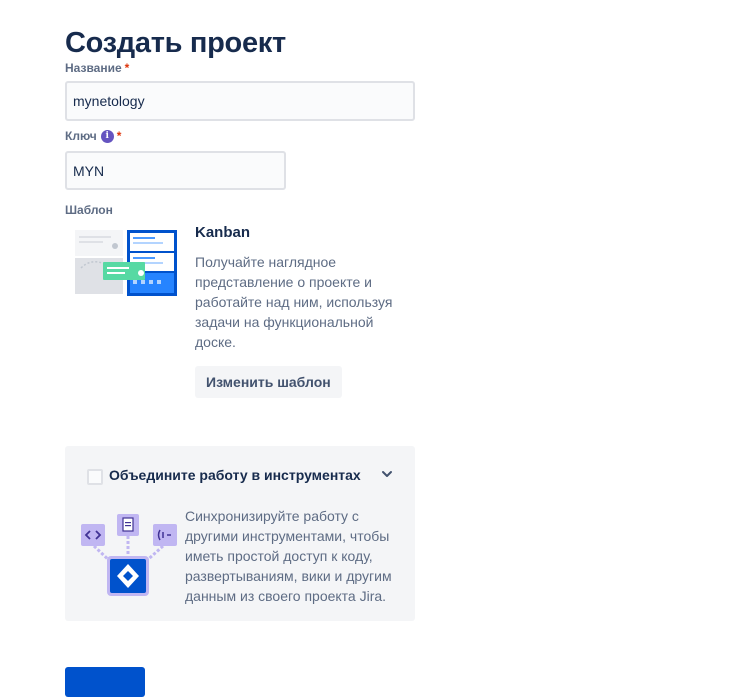 The height and width of the screenshot is (697, 751). Describe the element at coordinates (107, 136) in the screenshot. I see `info-icon: i` at that location.